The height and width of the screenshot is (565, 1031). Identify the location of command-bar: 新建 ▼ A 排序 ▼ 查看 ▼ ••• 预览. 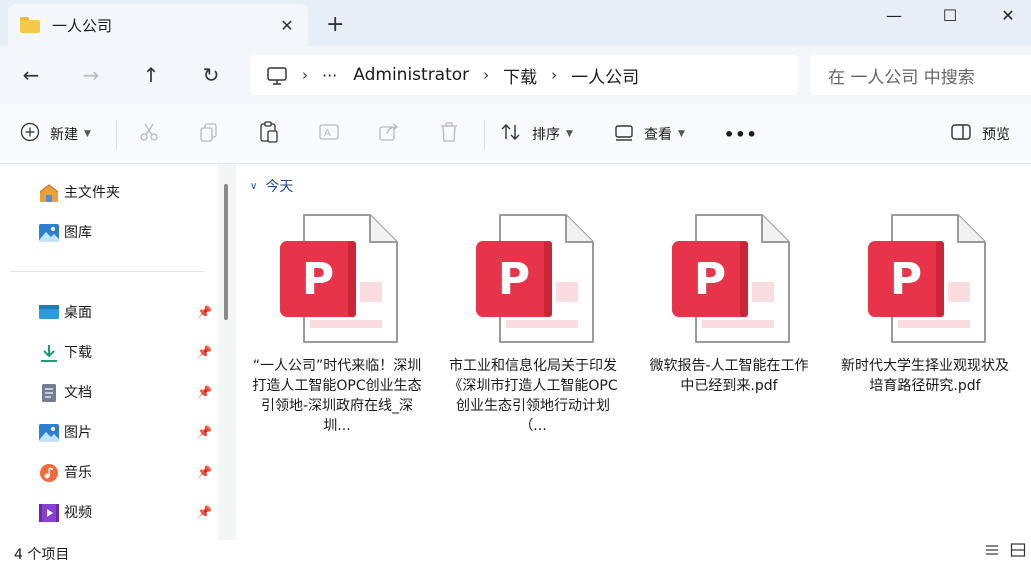
(515, 134).